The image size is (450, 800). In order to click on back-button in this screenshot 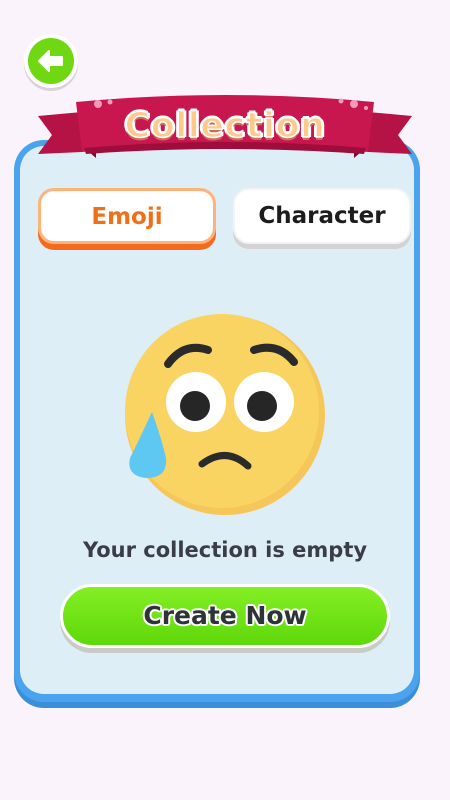, I will do `click(51, 61)`.